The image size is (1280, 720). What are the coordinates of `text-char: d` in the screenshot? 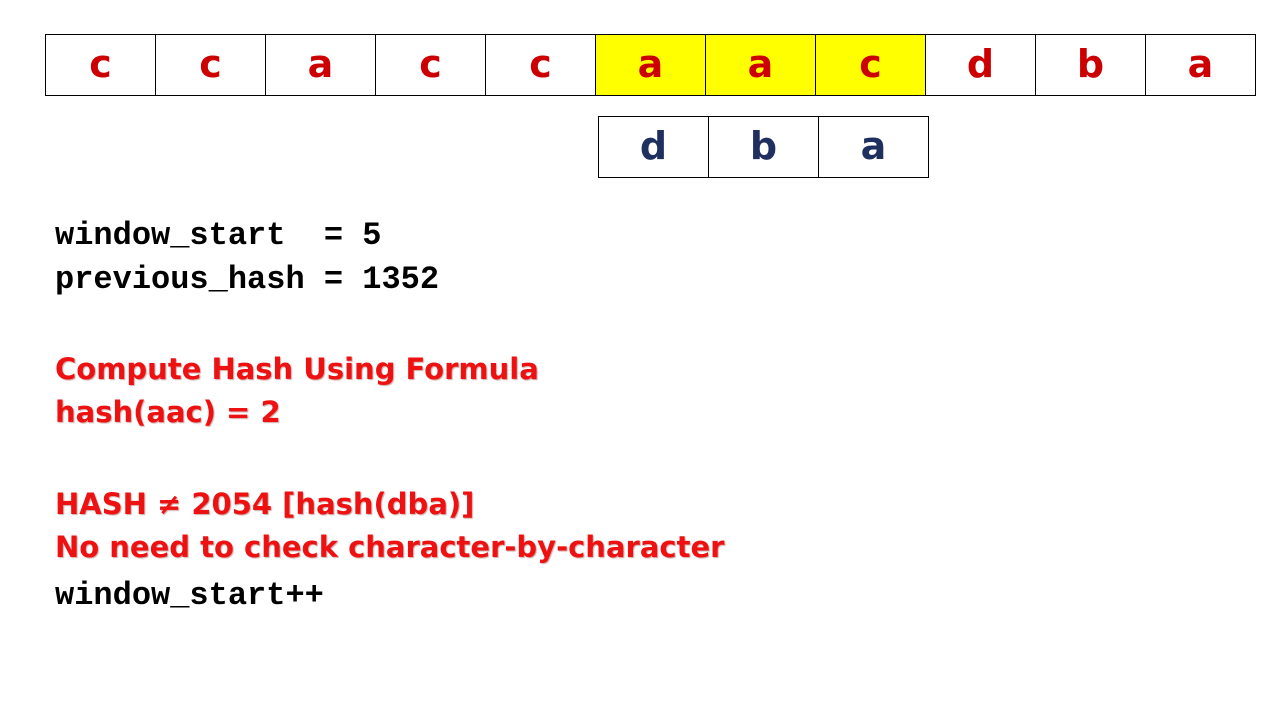 It's located at (980, 64).